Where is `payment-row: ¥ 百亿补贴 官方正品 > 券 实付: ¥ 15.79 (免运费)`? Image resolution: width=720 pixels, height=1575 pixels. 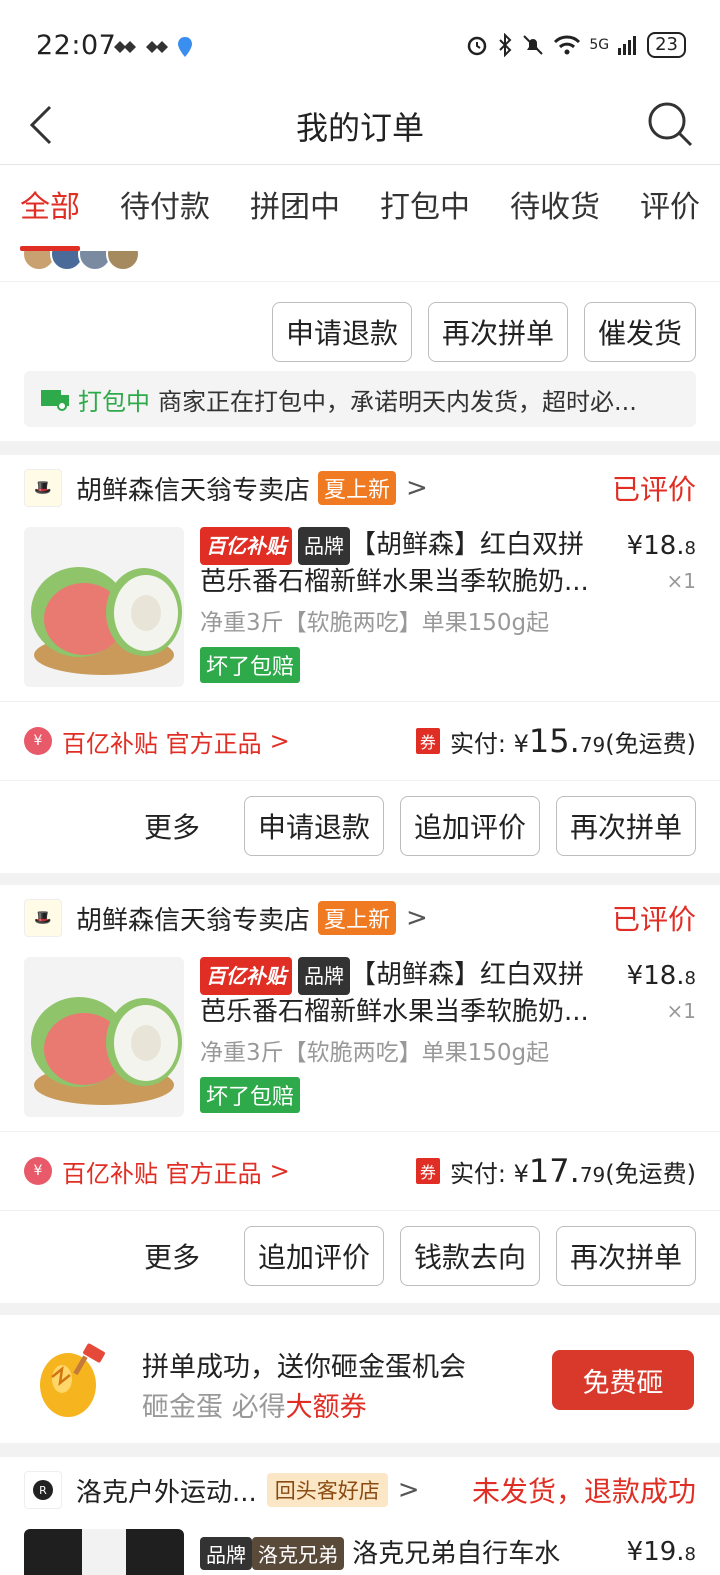 payment-row: ¥ 百亿补贴 官方正品 > 券 实付: ¥ 15.79 (免运费) is located at coordinates (360, 741).